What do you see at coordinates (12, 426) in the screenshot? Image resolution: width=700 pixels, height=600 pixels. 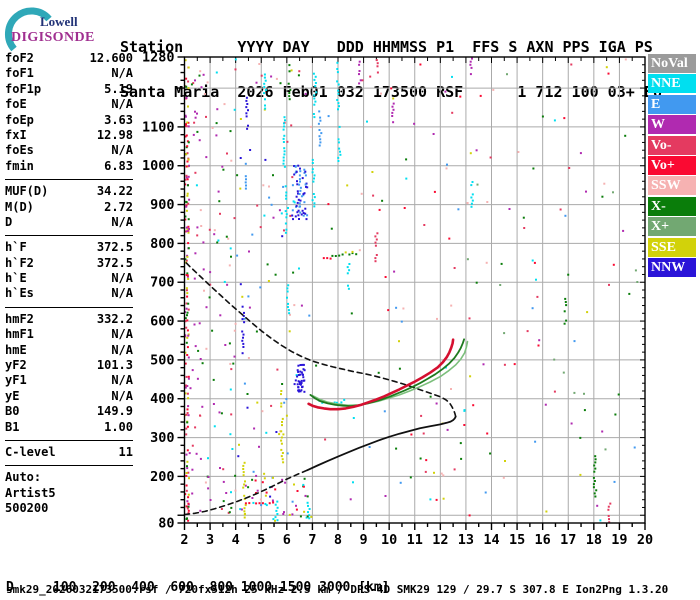 I see `parameter-label: B1` at bounding box center [12, 426].